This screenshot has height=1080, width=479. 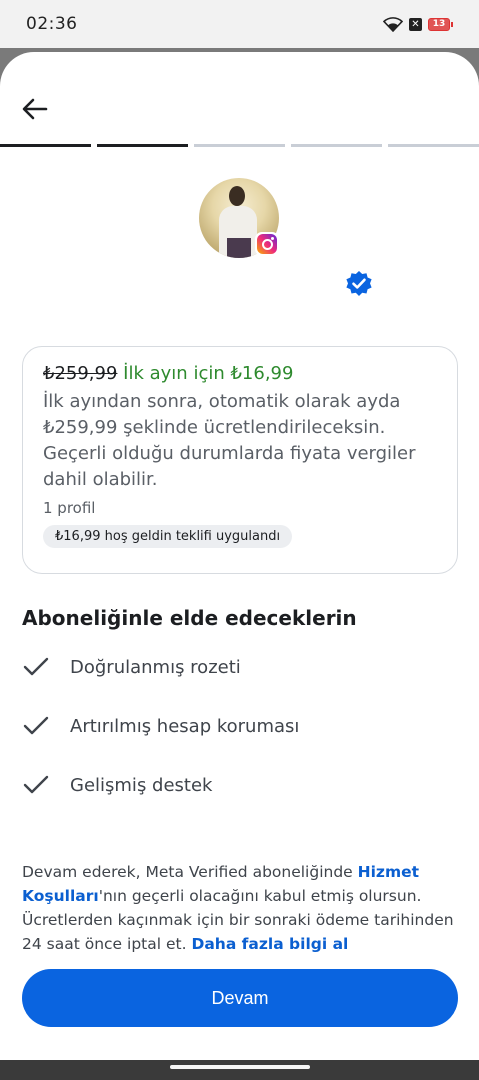 I want to click on benefit-item: Artırılmış hesap koruması, so click(x=160, y=726).